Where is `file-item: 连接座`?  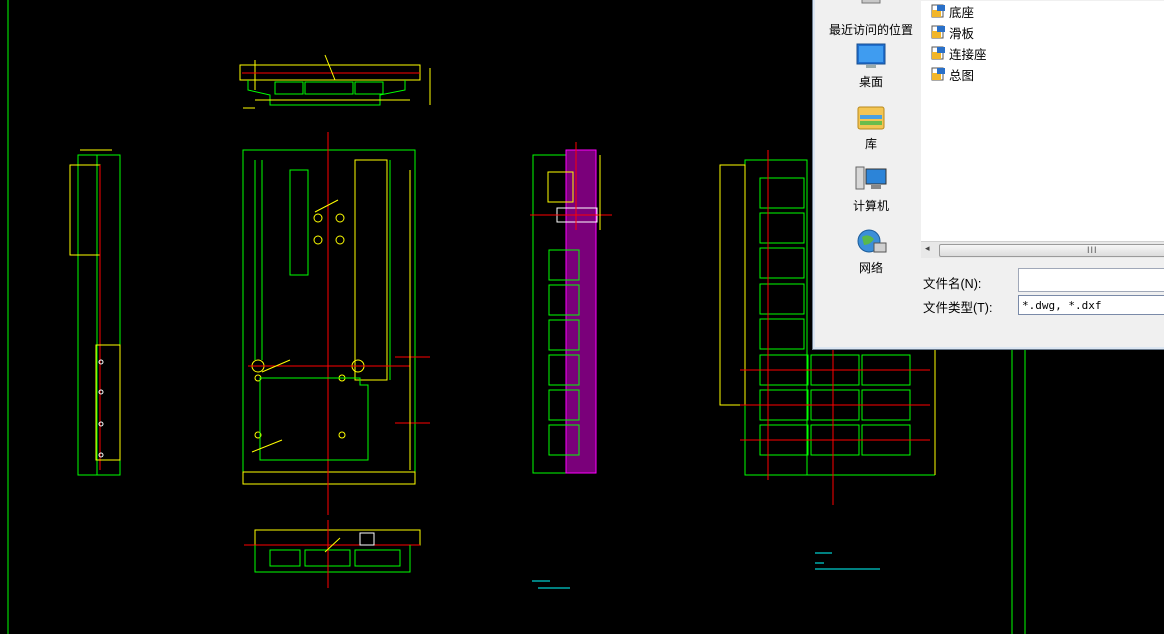
file-item: 连接座 is located at coordinates (959, 53).